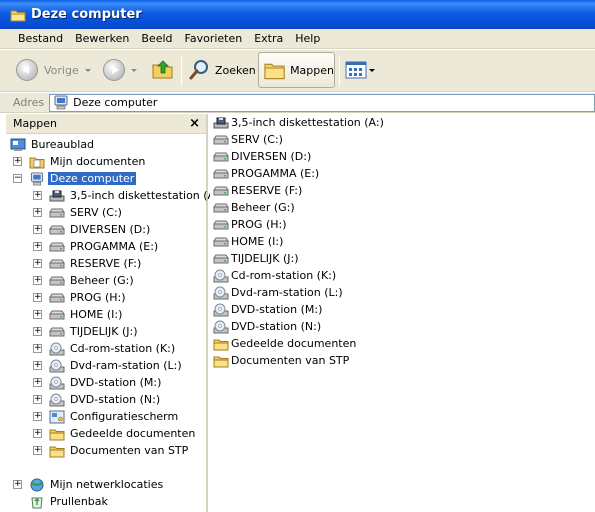 The width and height of the screenshot is (595, 512). What do you see at coordinates (120, 70) in the screenshot?
I see `forward-button` at bounding box center [120, 70].